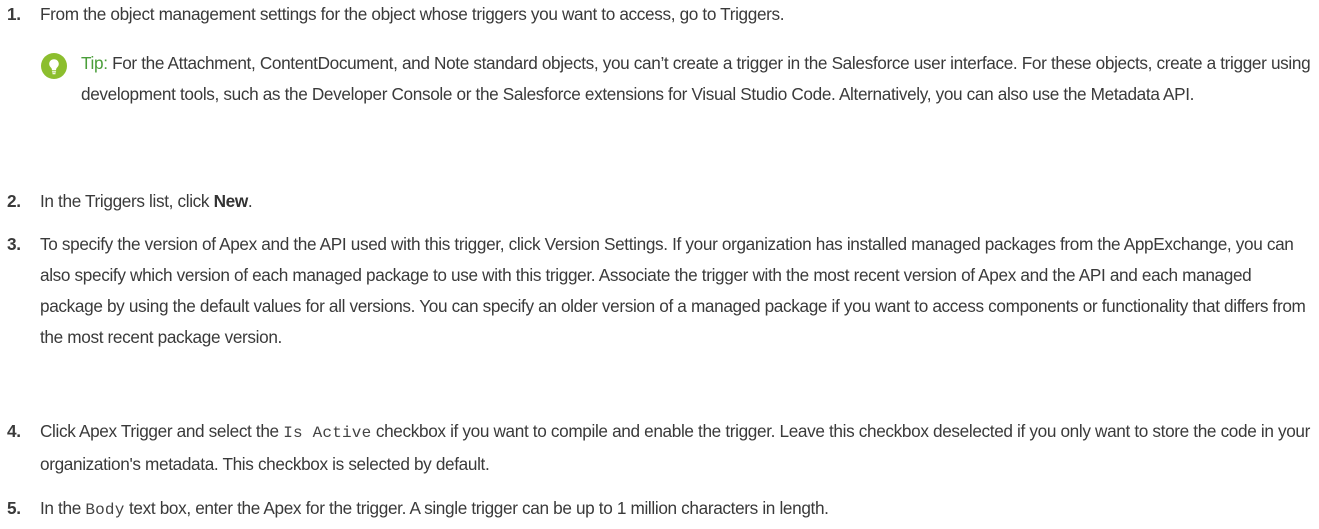  What do you see at coordinates (54, 66) in the screenshot?
I see `lightbulb-icon` at bounding box center [54, 66].